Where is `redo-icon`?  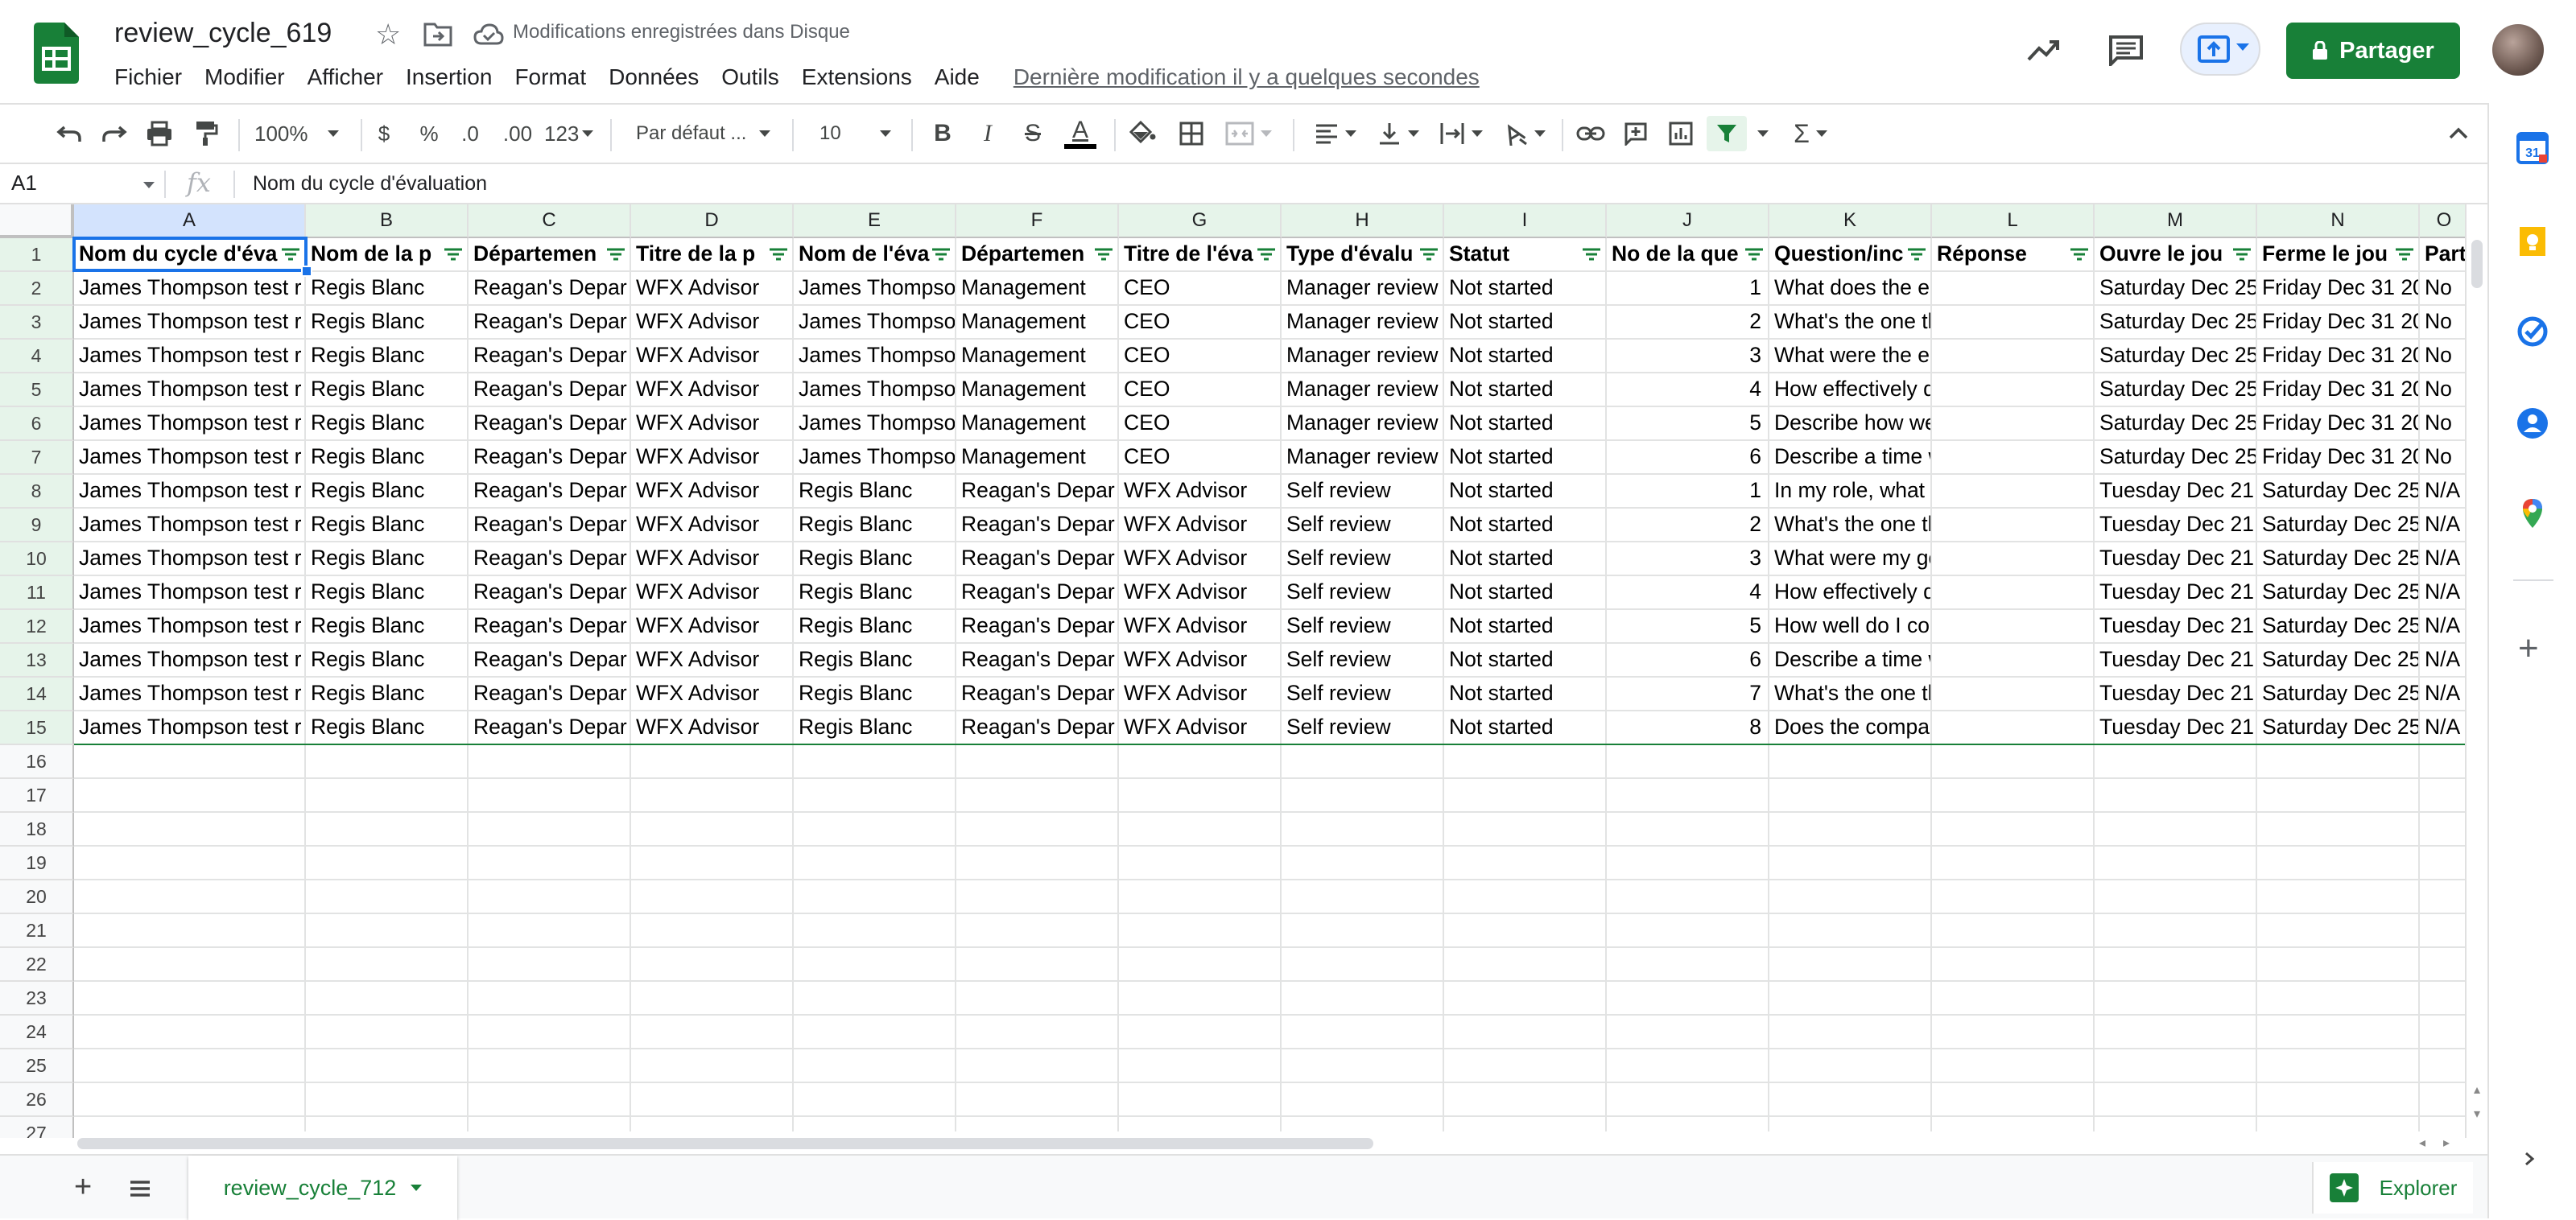
redo-icon is located at coordinates (114, 134).